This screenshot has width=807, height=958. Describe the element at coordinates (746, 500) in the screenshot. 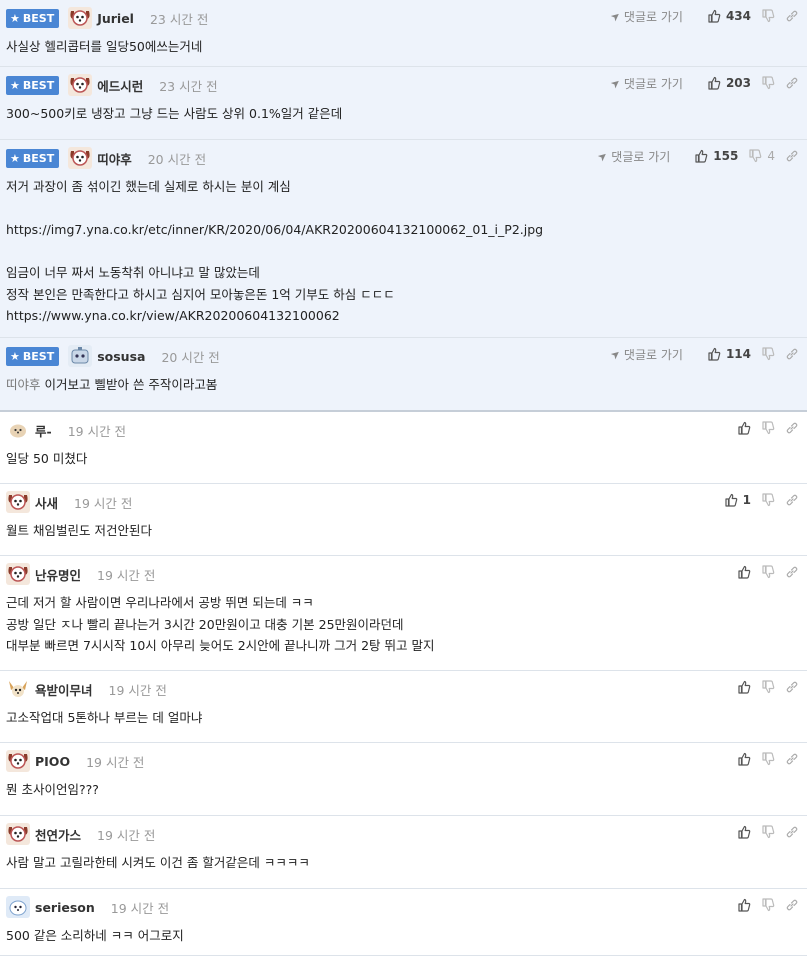

I see `like-count: 1` at that location.